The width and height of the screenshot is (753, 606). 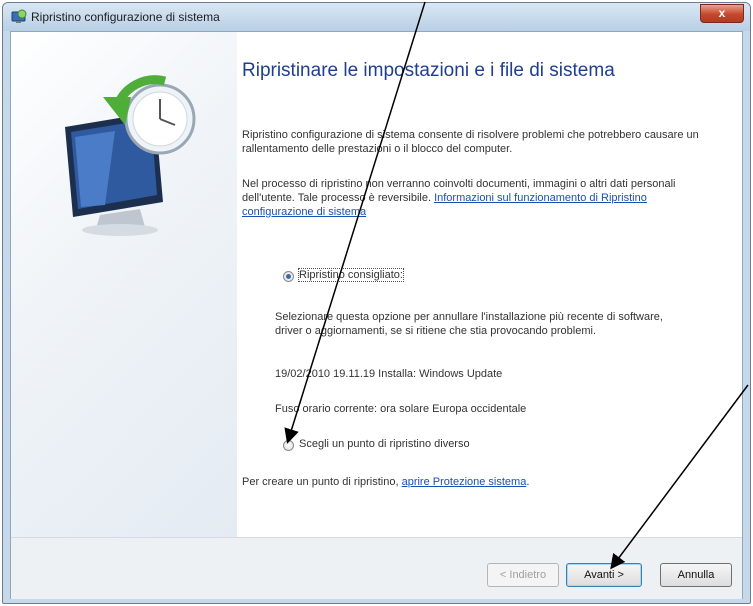 What do you see at coordinates (288, 445) in the screenshot?
I see `choose-restore-point-radio` at bounding box center [288, 445].